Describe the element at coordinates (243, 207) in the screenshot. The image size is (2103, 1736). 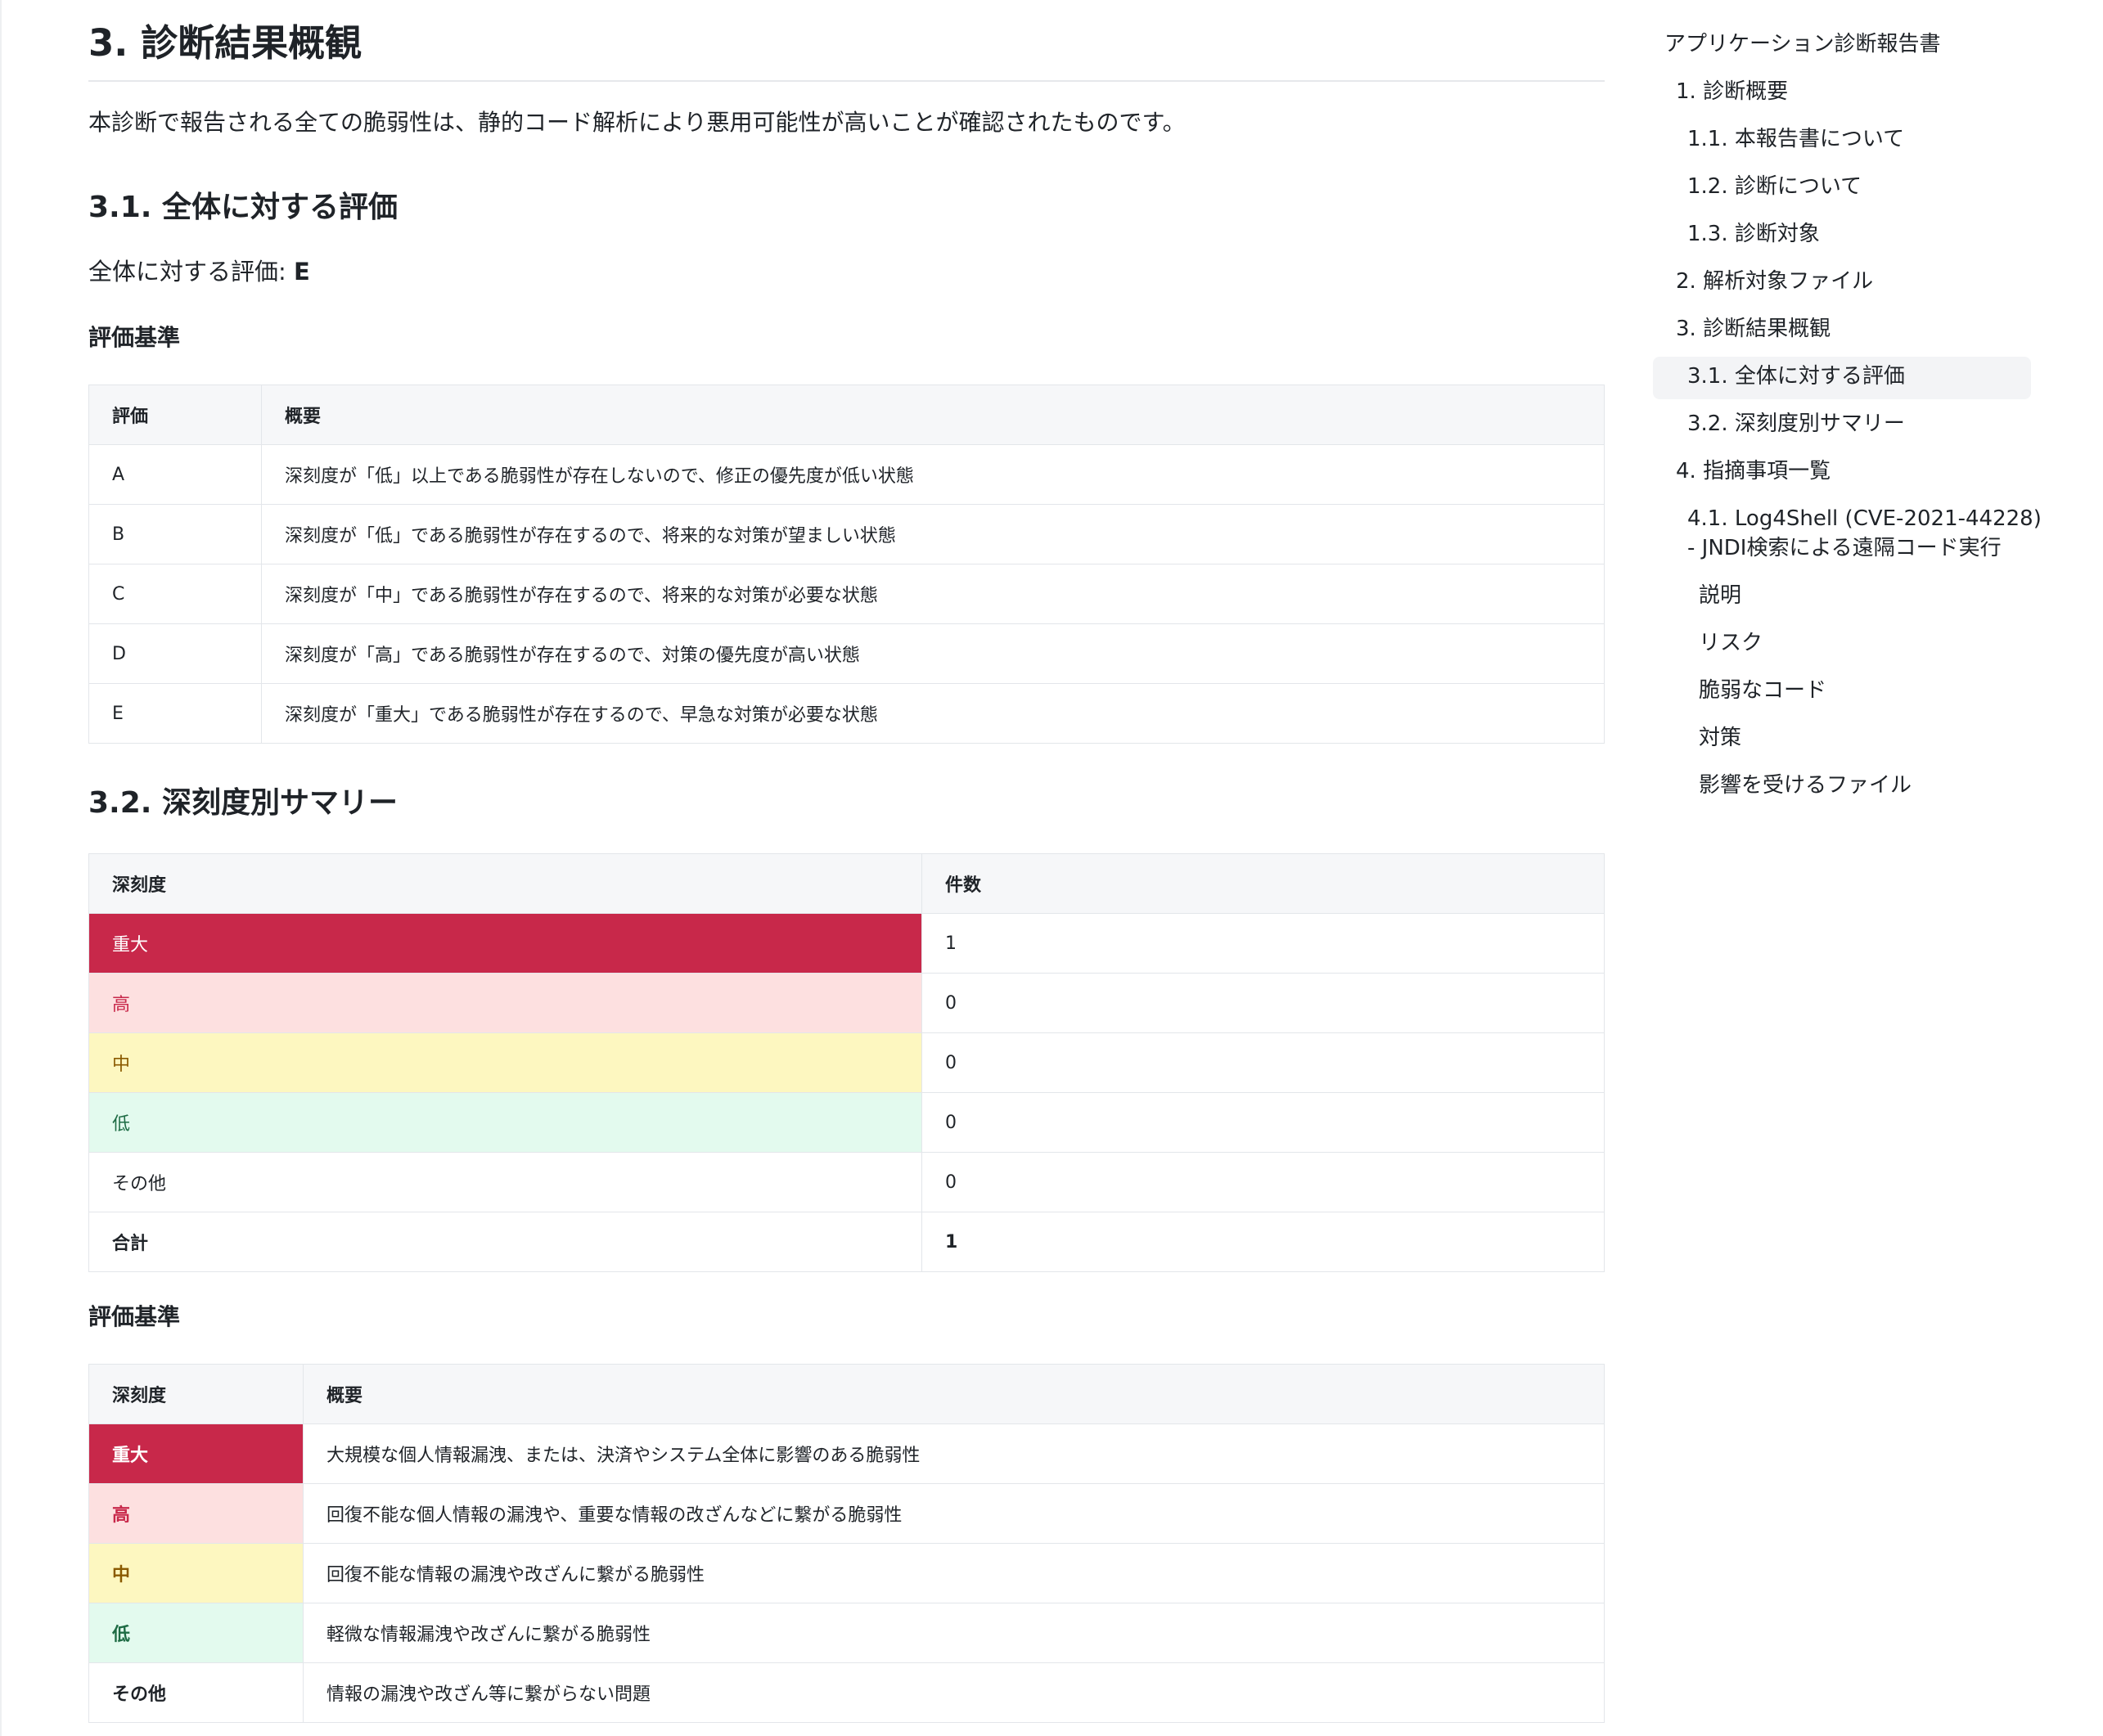
I see `overall-heading: 3.1. 全体に対する評価` at that location.